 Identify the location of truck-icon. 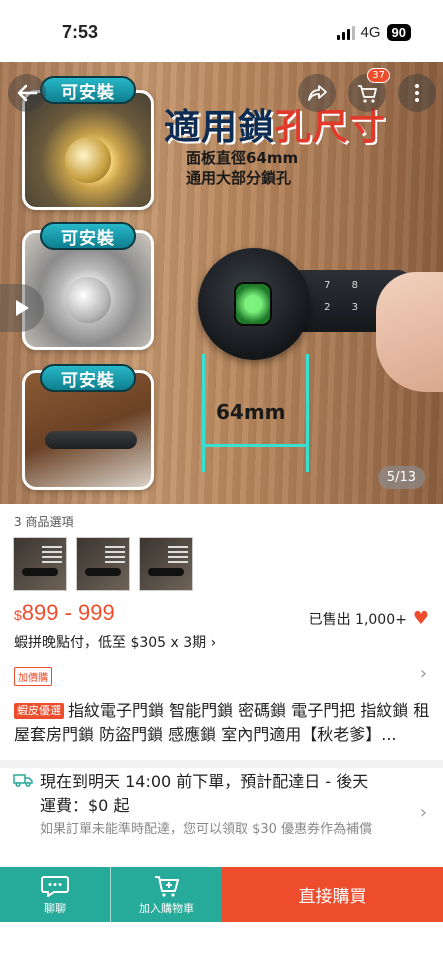
(23, 781).